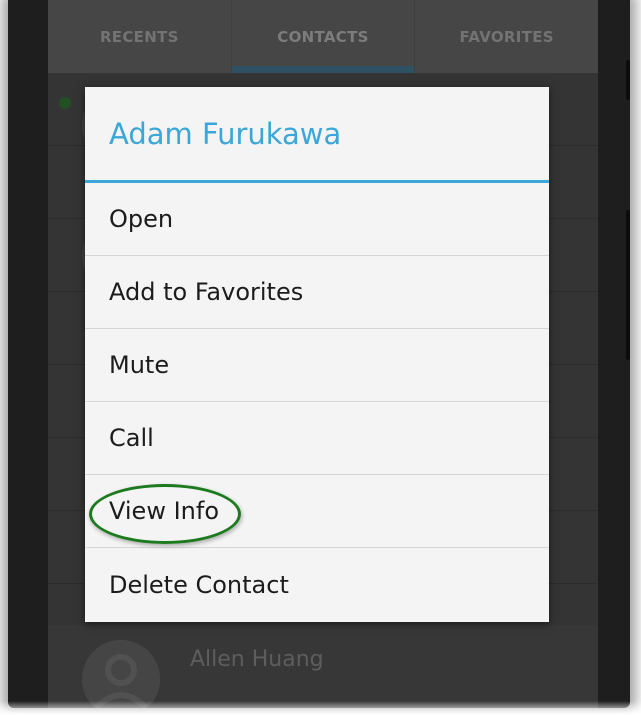 This screenshot has height=715, width=641. What do you see at coordinates (317, 365) in the screenshot?
I see `menu-item-mute: Mute` at bounding box center [317, 365].